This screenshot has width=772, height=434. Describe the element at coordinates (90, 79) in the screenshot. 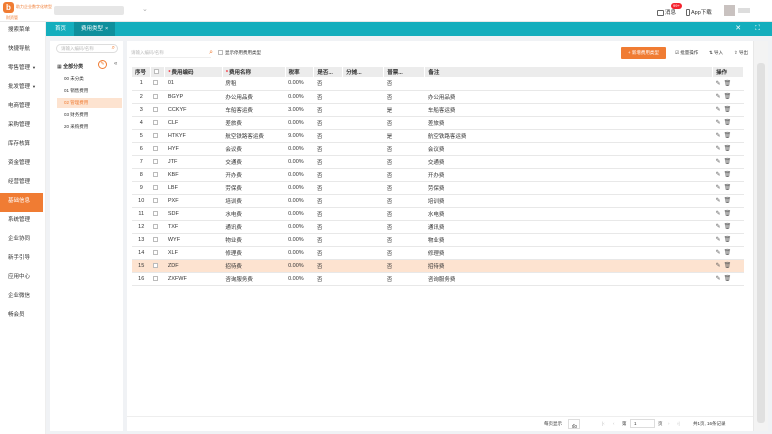

I see `tree-node: 00 未分类` at that location.